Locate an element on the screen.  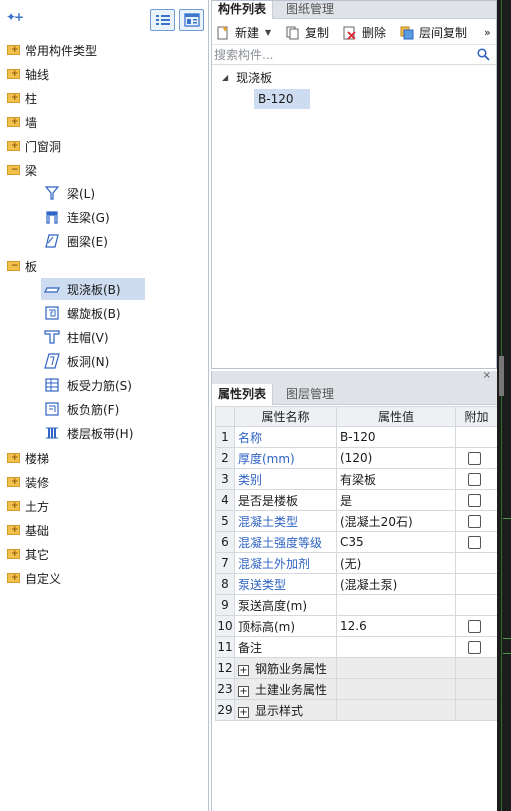
attribute-row: 9 泵送高度(m) is located at coordinates (356, 605).